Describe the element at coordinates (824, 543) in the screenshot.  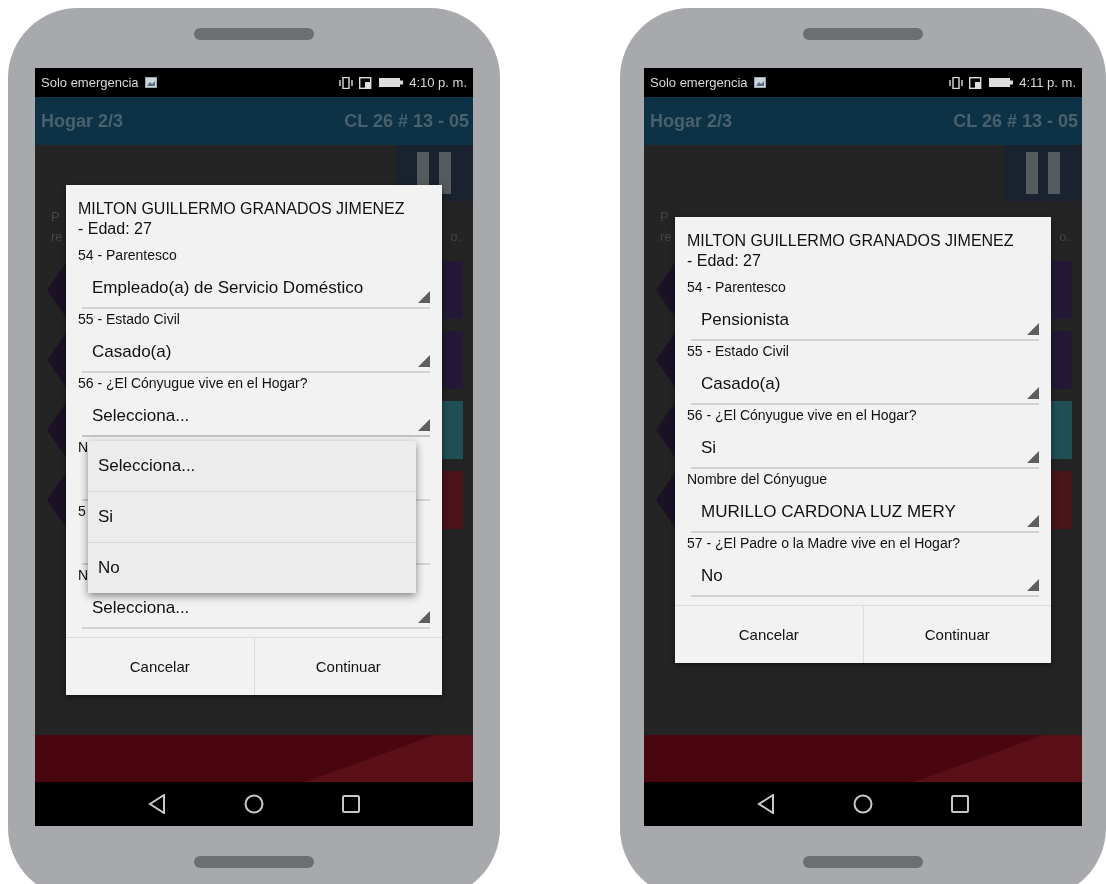
I see `field-label: 57 - ¿El Padre o la Madre vive en el Hogar?` at that location.